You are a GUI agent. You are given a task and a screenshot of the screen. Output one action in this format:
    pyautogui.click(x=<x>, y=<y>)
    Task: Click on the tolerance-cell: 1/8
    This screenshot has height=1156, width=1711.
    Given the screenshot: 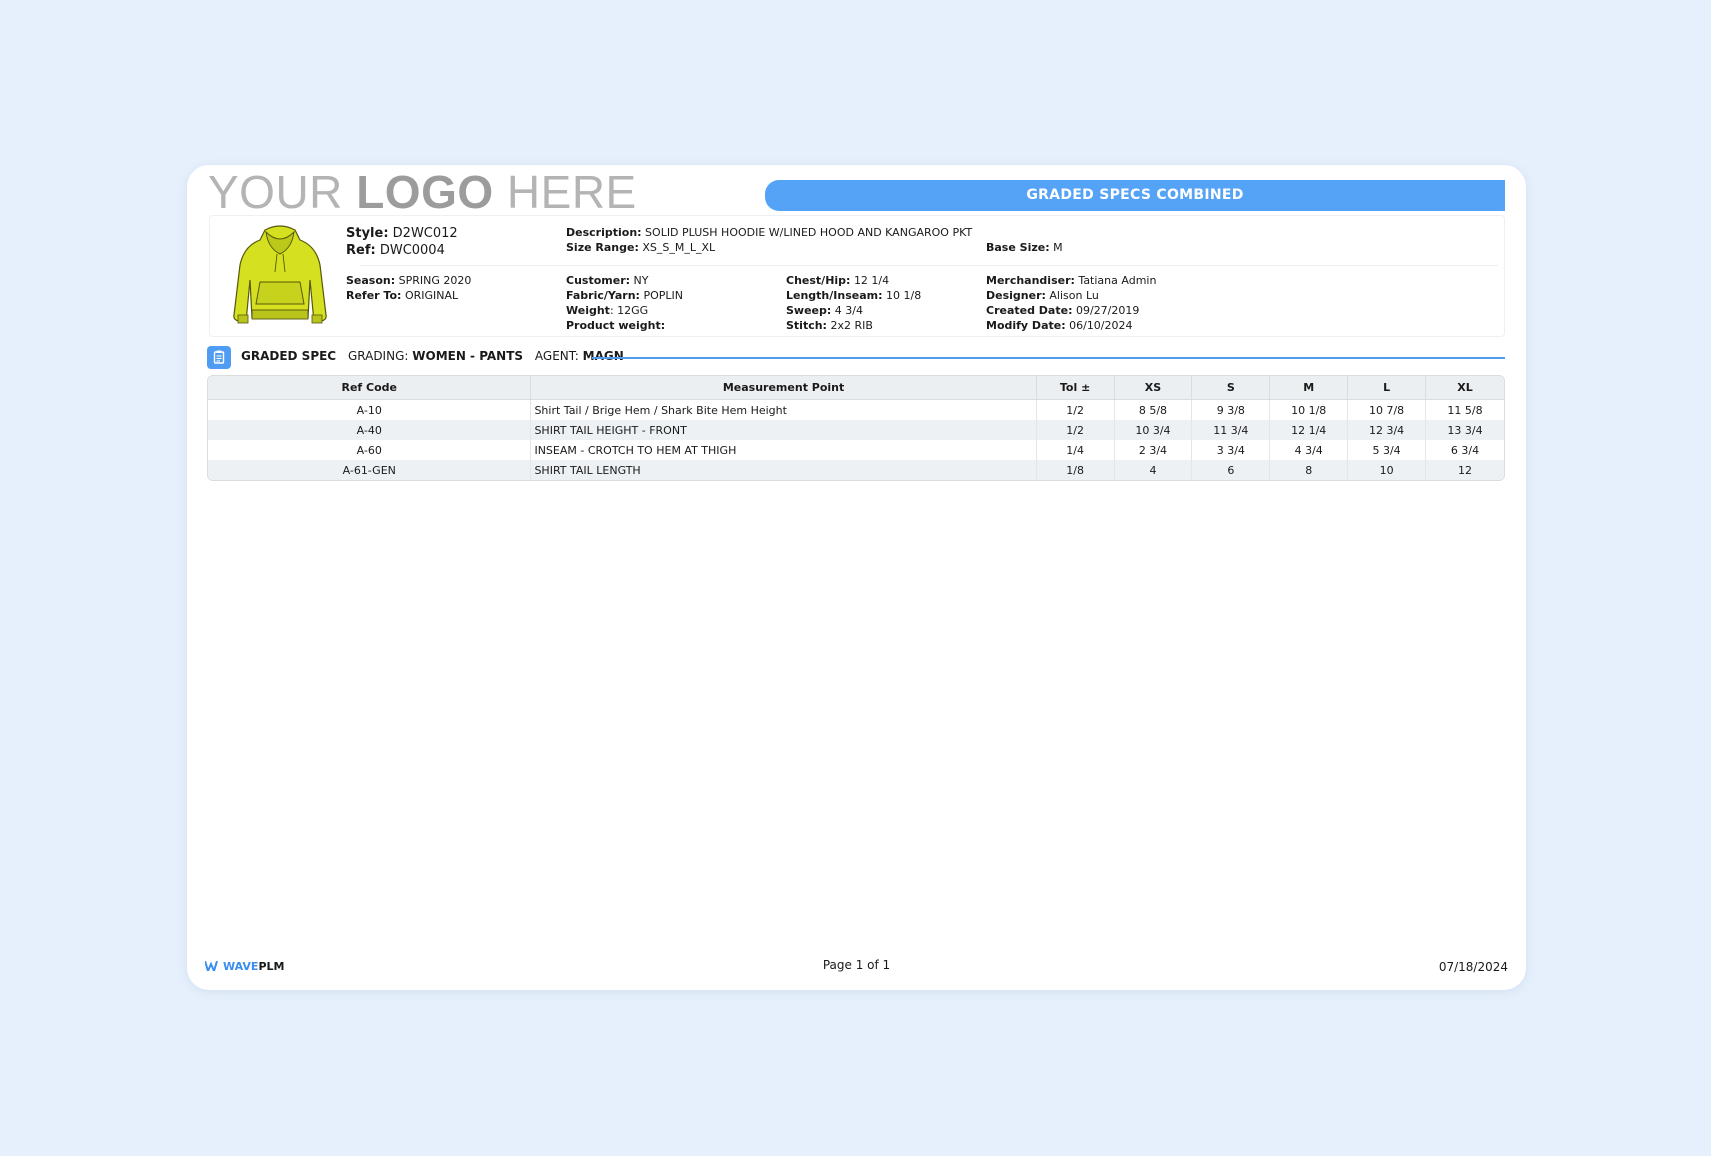 What is the action you would take?
    pyautogui.click(x=1075, y=470)
    